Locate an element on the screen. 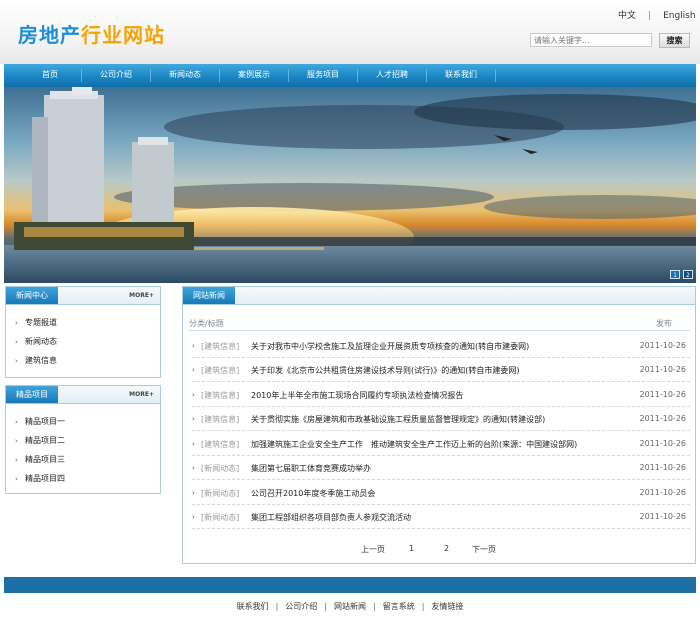 This screenshot has width=700, height=621. banner-slide-2-button: 2 is located at coordinates (688, 274).